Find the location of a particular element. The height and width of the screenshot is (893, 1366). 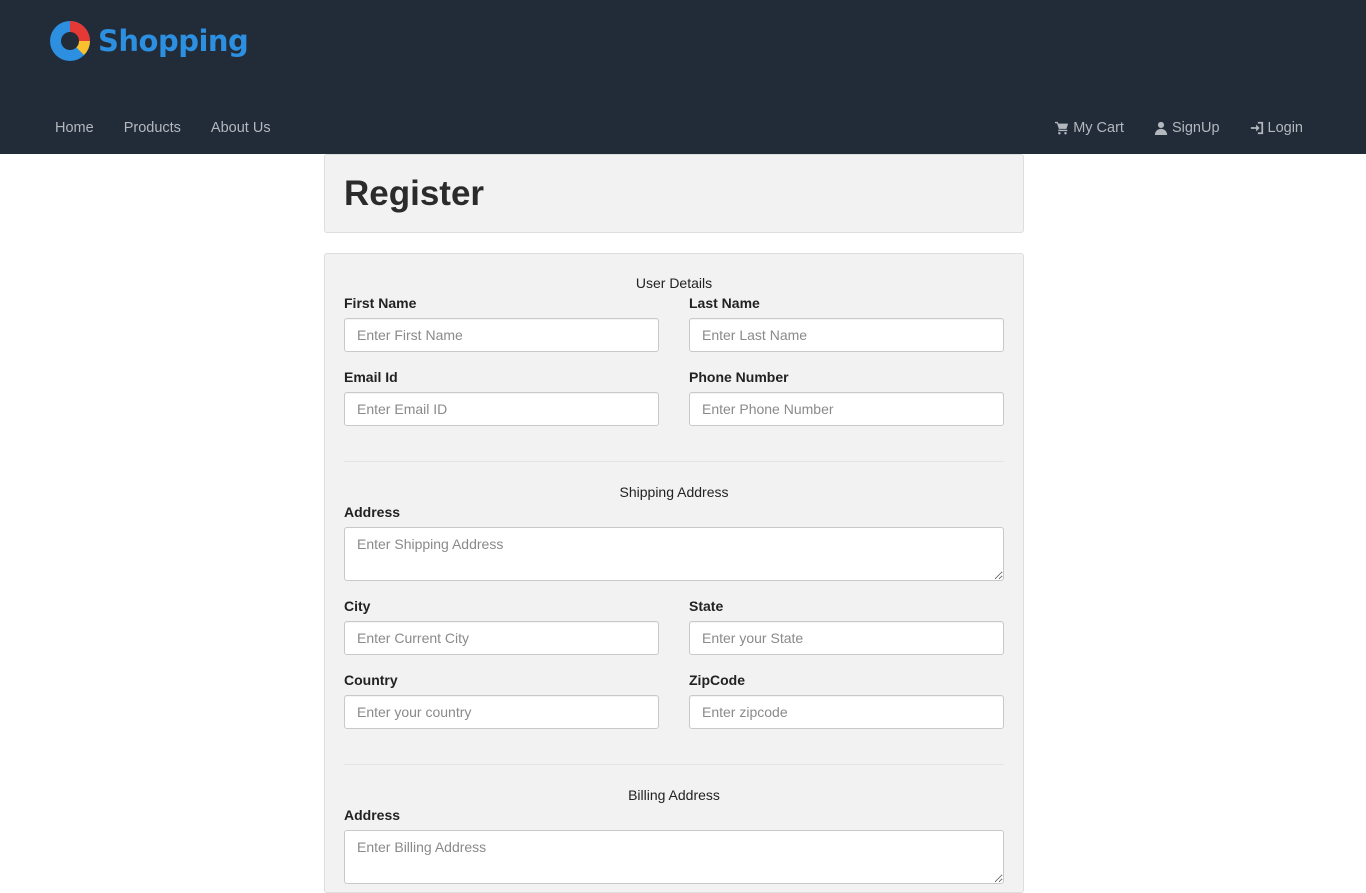

shipping-address-label: Address is located at coordinates (372, 512).